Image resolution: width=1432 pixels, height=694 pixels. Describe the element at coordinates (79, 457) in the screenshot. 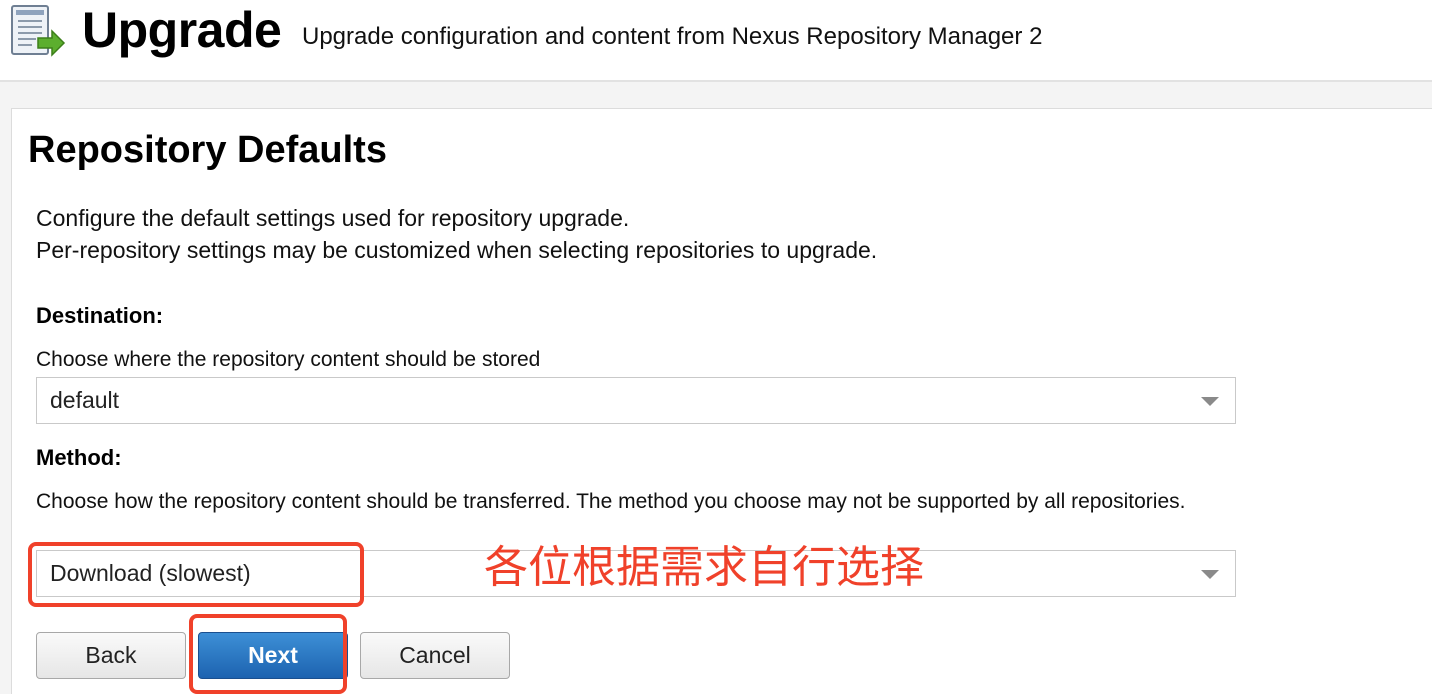

I see `method-label: Method:` at that location.